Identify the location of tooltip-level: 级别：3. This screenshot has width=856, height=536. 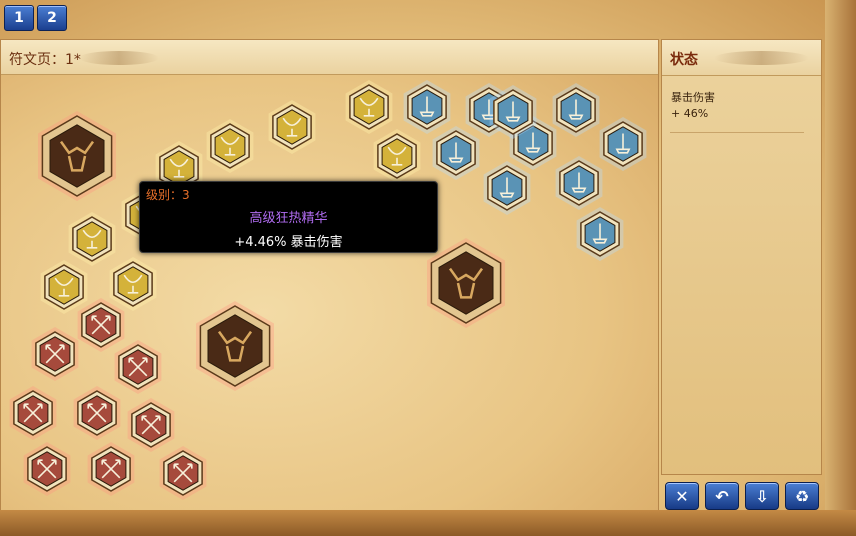
(168, 195).